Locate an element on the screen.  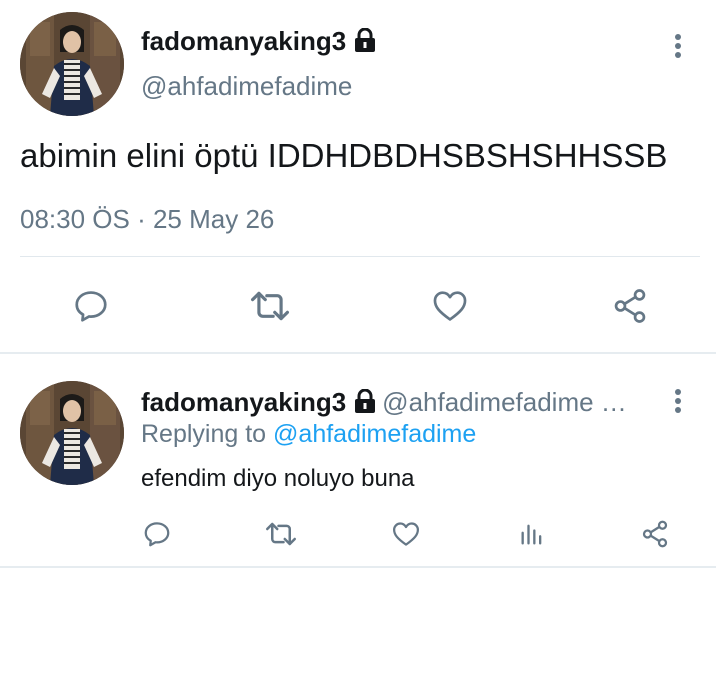
analytics-icon is located at coordinates (532, 534).